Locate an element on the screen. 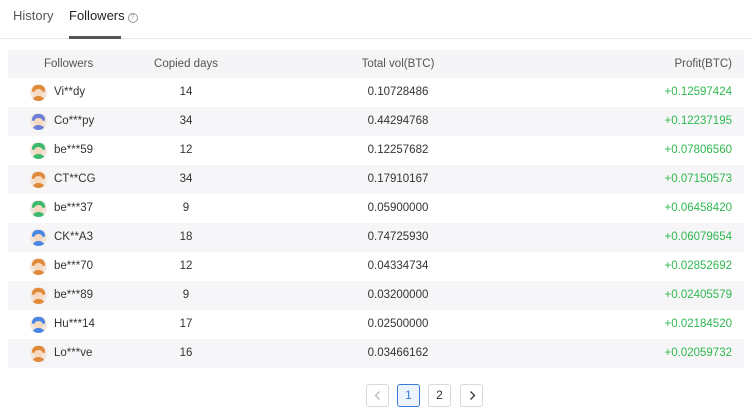  table-row: CK**A3 18 0.74725930 +0.06079654 is located at coordinates (376, 237).